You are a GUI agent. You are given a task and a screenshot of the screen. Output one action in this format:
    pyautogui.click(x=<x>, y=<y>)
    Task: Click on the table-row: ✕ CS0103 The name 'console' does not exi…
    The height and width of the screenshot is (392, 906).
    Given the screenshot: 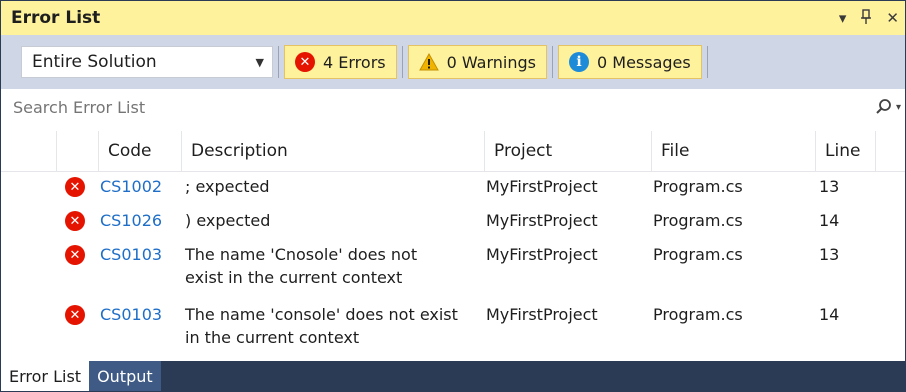 What is the action you would take?
    pyautogui.click(x=453, y=327)
    